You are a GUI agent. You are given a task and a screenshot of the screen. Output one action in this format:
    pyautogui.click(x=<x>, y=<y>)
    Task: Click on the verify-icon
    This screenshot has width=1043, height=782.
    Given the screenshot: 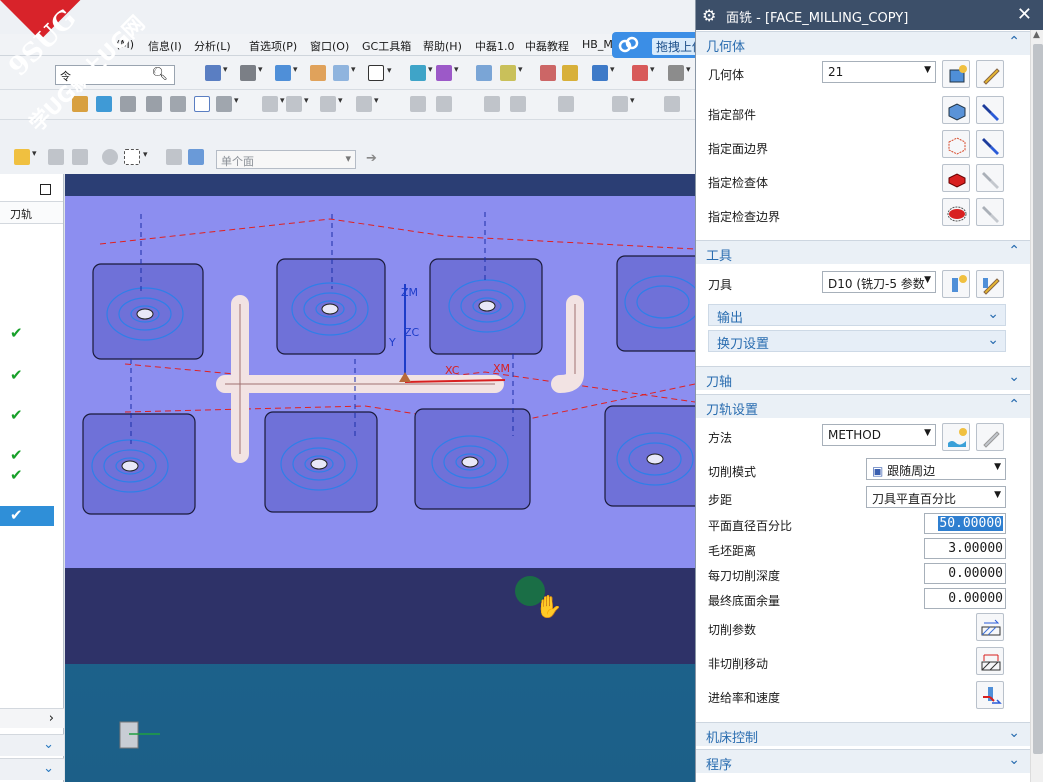 What is the action you would take?
    pyautogui.click(x=331, y=104)
    